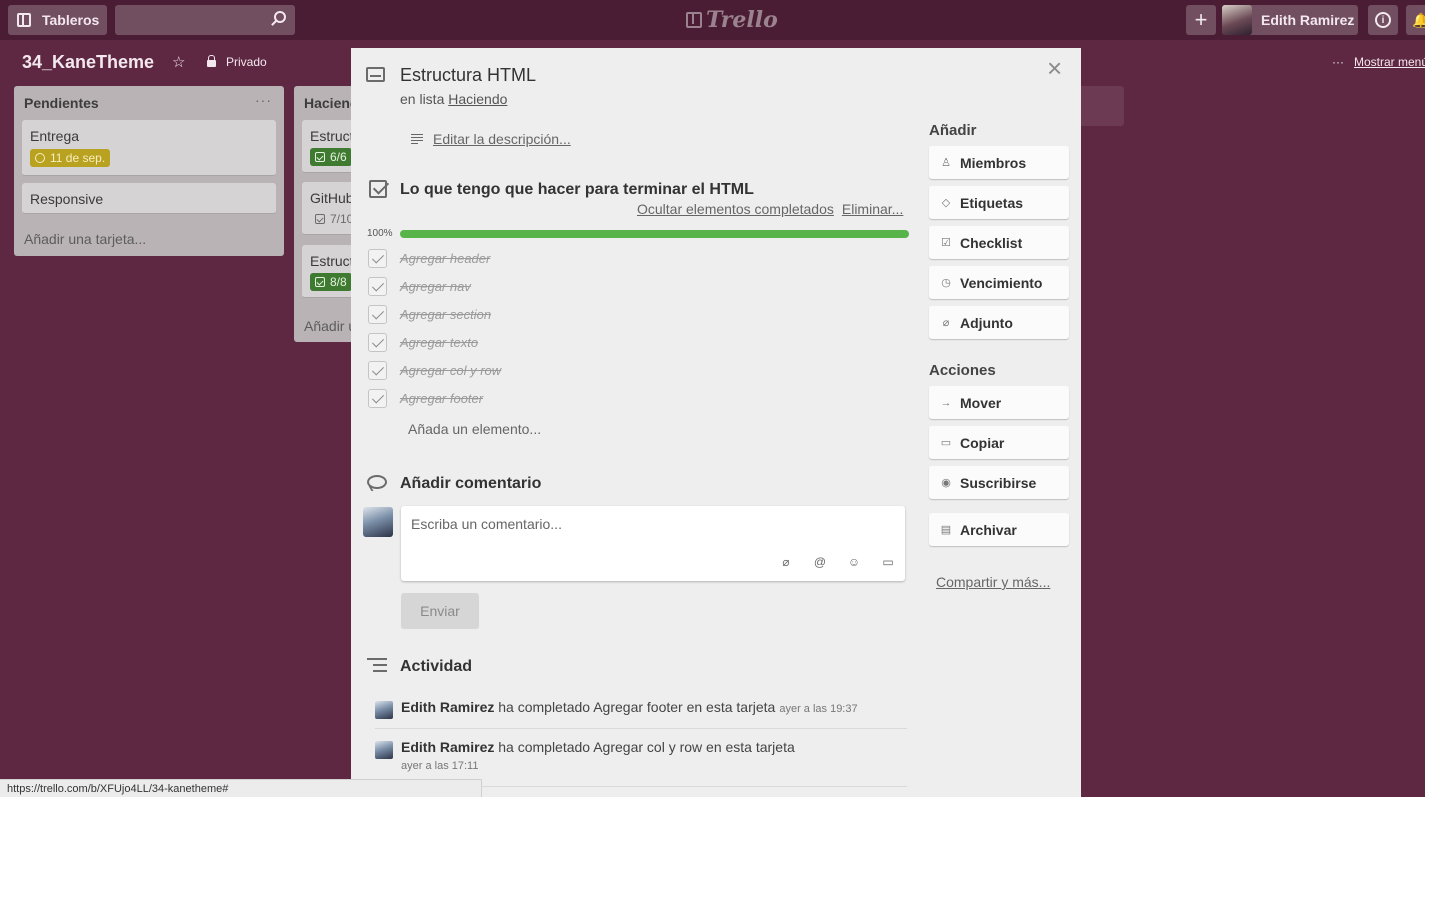 The height and width of the screenshot is (900, 1440). What do you see at coordinates (280, 17) in the screenshot?
I see `search-icon` at bounding box center [280, 17].